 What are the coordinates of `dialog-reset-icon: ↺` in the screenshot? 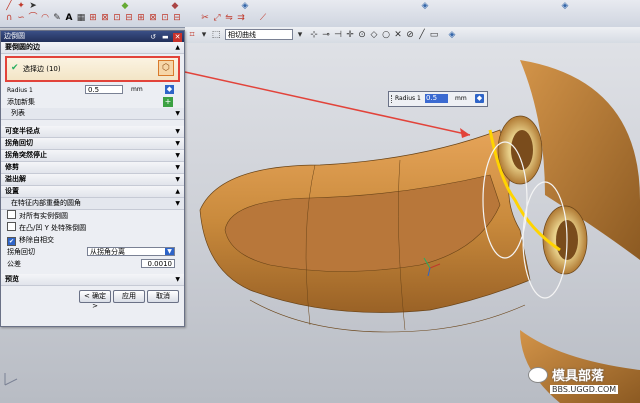 It's located at (153, 37).